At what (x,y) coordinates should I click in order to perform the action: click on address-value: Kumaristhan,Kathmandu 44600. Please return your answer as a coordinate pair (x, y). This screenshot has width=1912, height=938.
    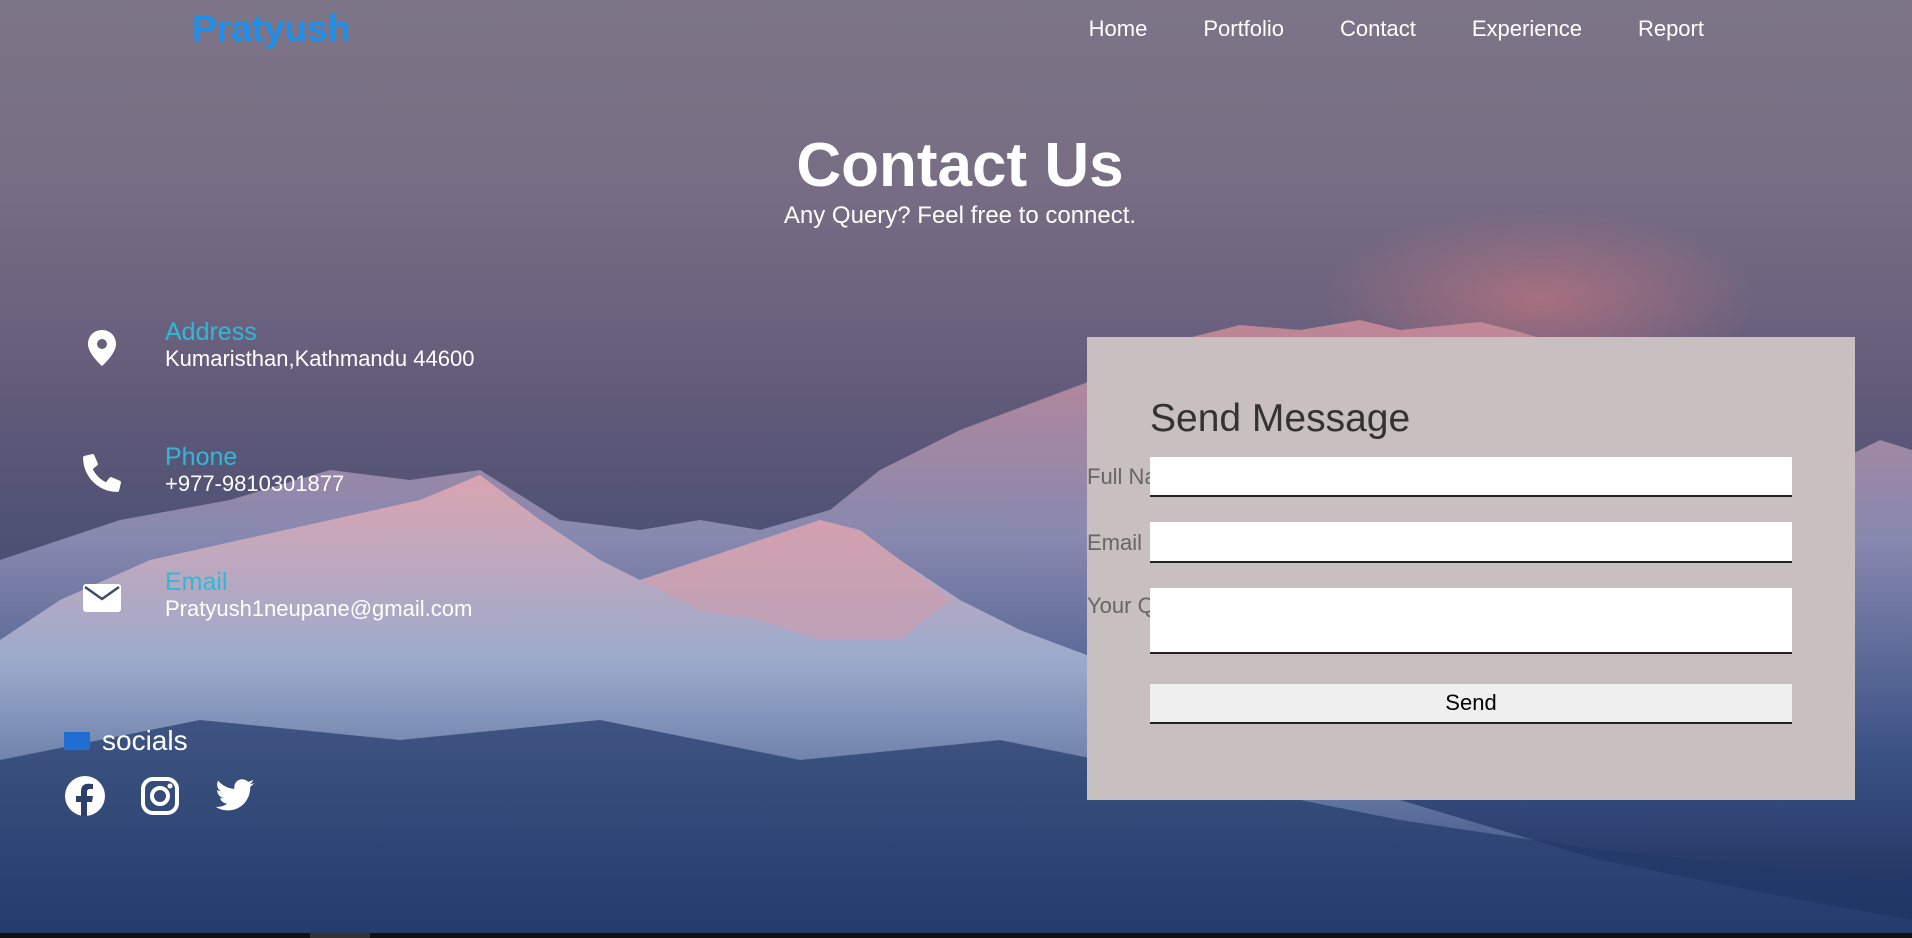
    Looking at the image, I should click on (320, 358).